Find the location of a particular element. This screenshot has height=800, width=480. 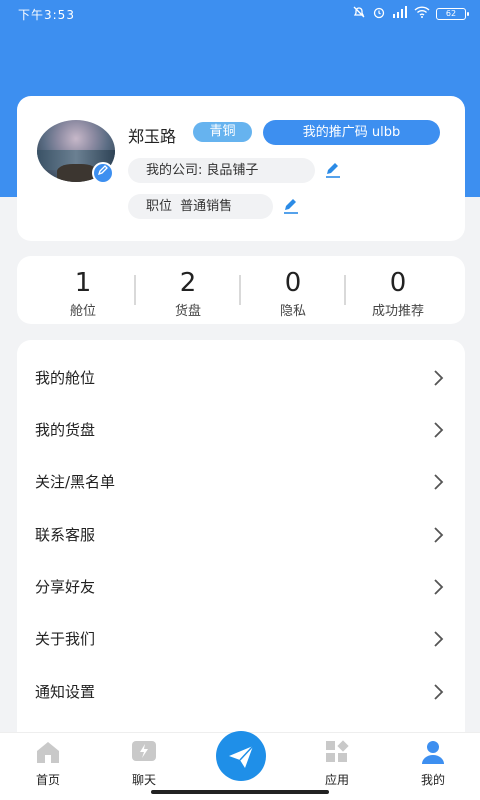

menu-item-notification-settings: 通知设置 is located at coordinates (241, 692).